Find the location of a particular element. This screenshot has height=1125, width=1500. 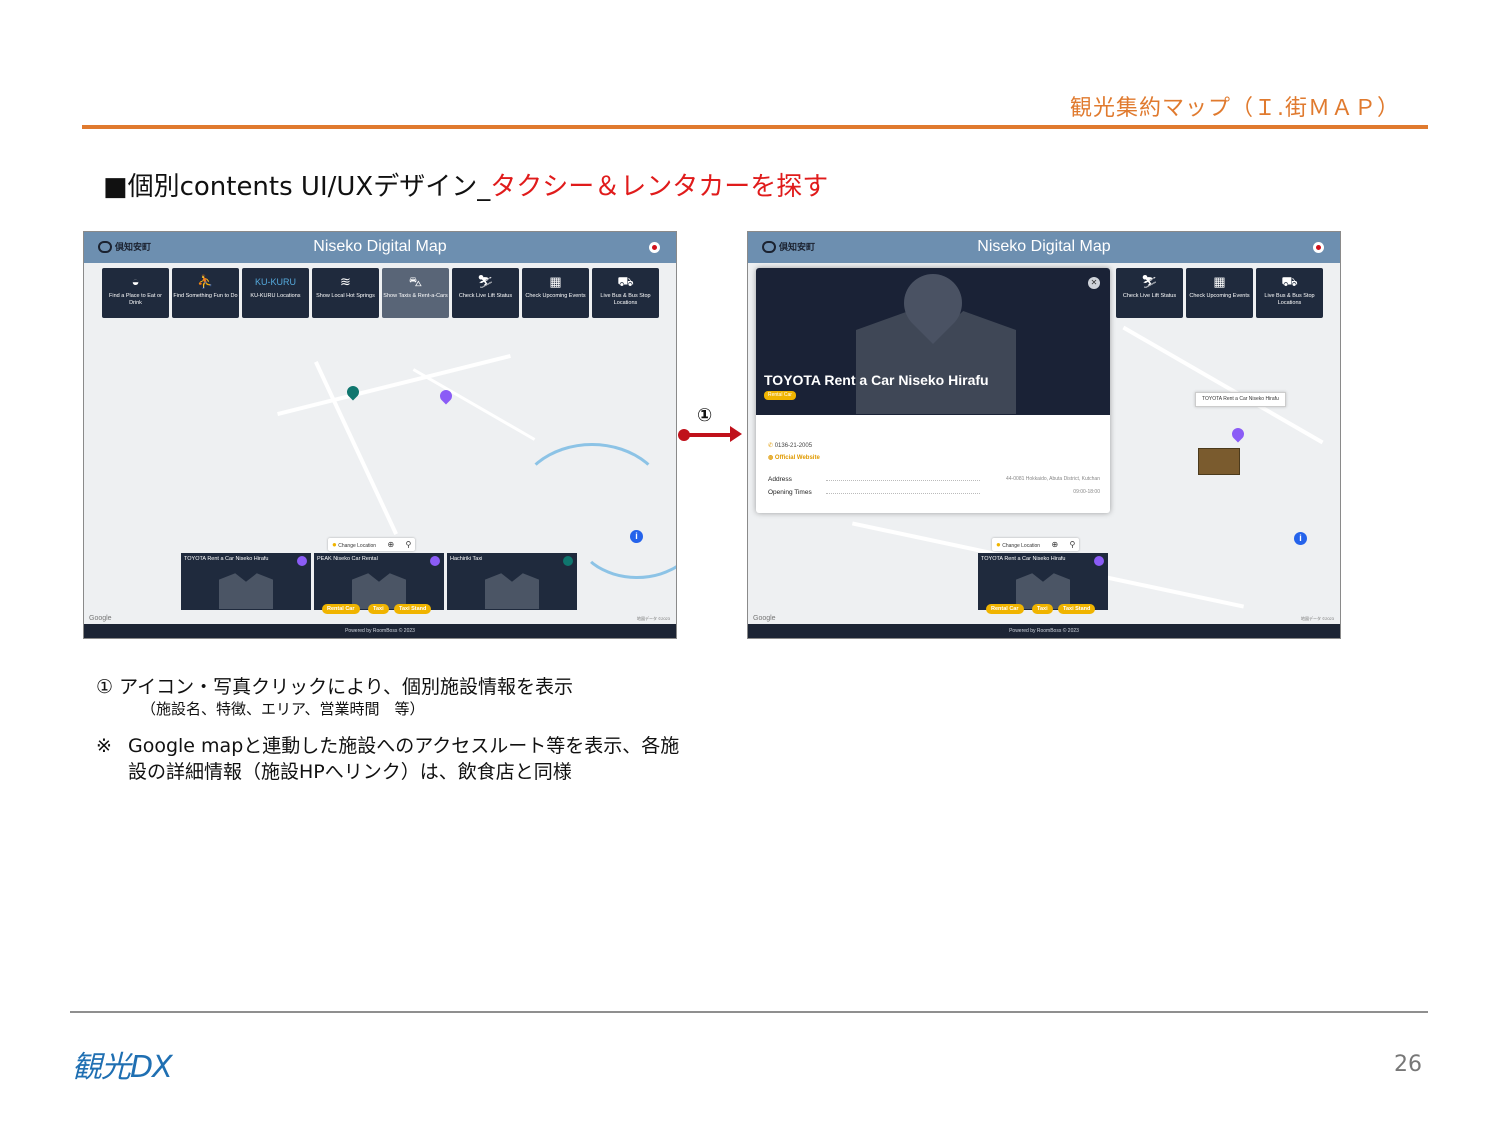

result-card: PEAK Niseko Car Rental is located at coordinates (379, 581).